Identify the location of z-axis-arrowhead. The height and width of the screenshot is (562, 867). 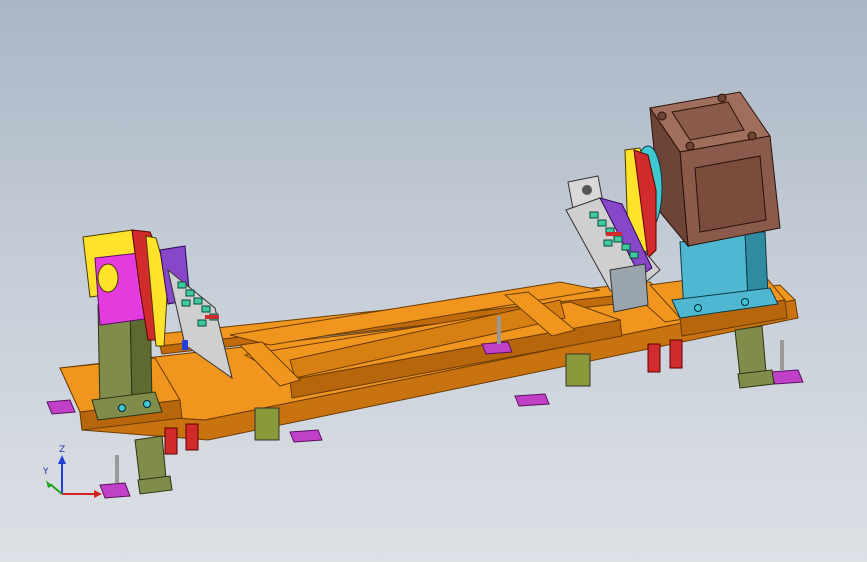
(62, 459).